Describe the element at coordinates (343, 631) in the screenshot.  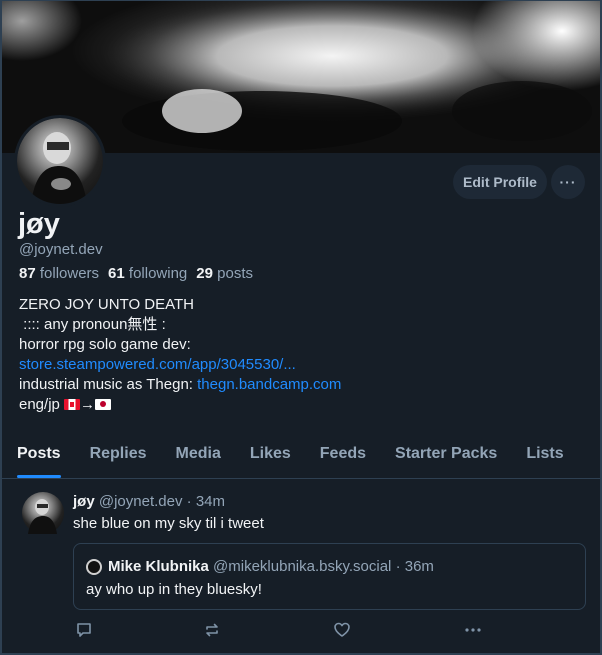
I see `like-icon` at that location.